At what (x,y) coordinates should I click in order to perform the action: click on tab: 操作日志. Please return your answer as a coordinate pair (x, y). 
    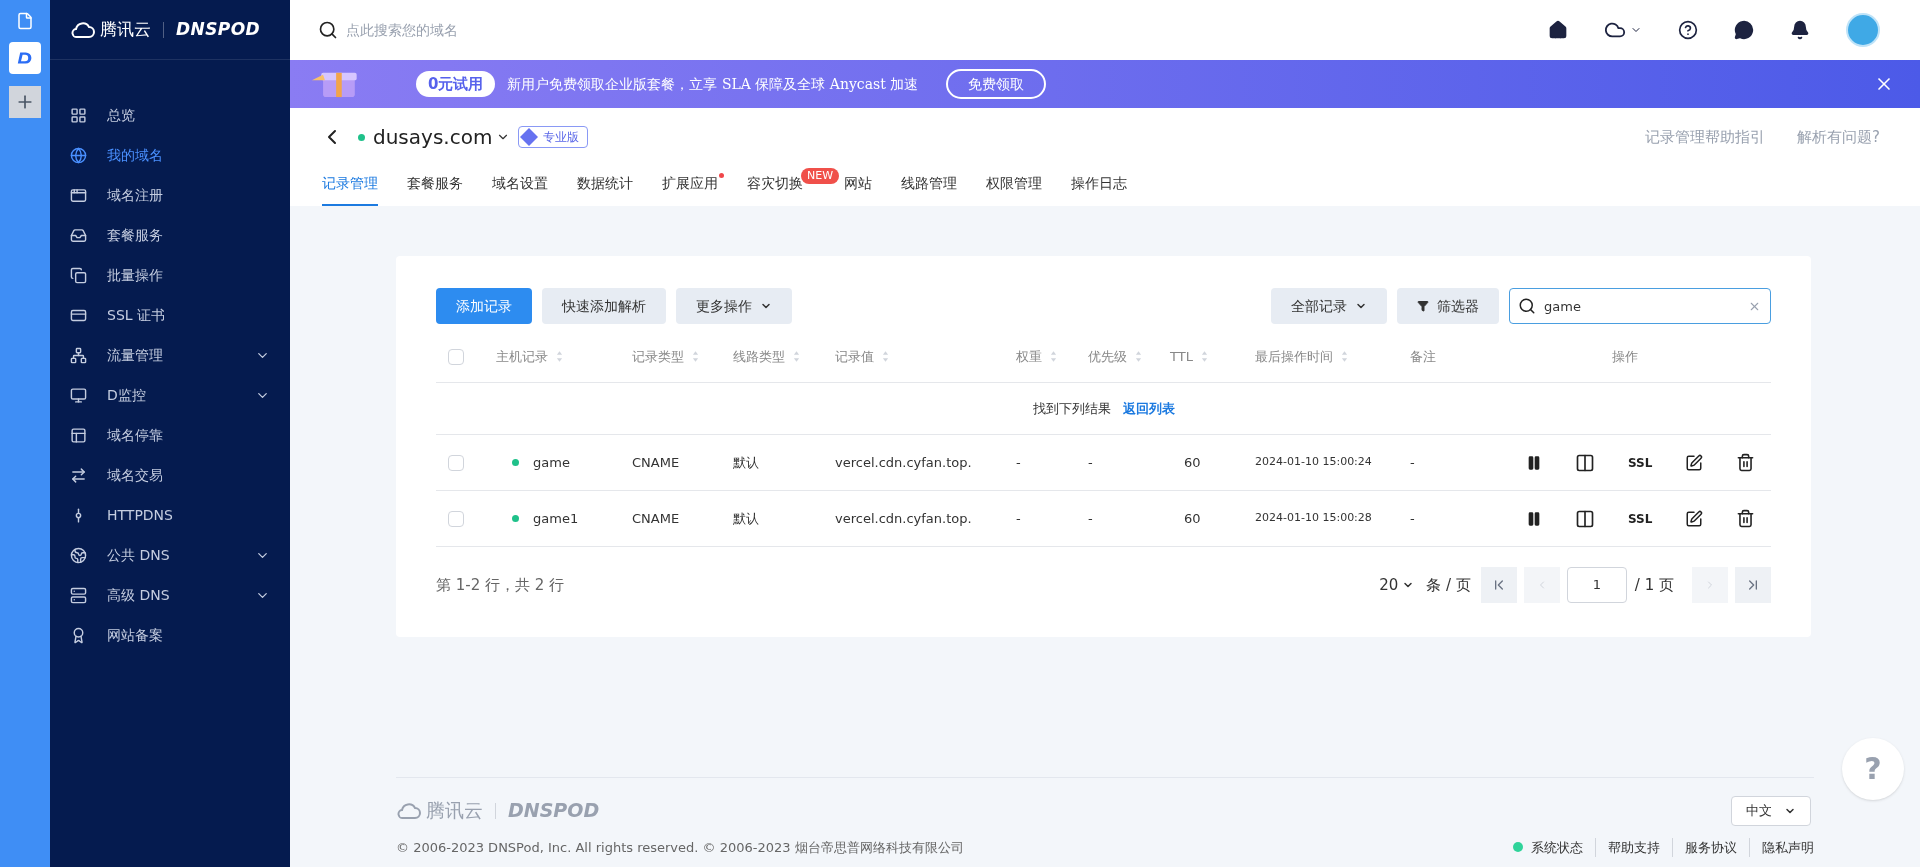
    Looking at the image, I should click on (1099, 189).